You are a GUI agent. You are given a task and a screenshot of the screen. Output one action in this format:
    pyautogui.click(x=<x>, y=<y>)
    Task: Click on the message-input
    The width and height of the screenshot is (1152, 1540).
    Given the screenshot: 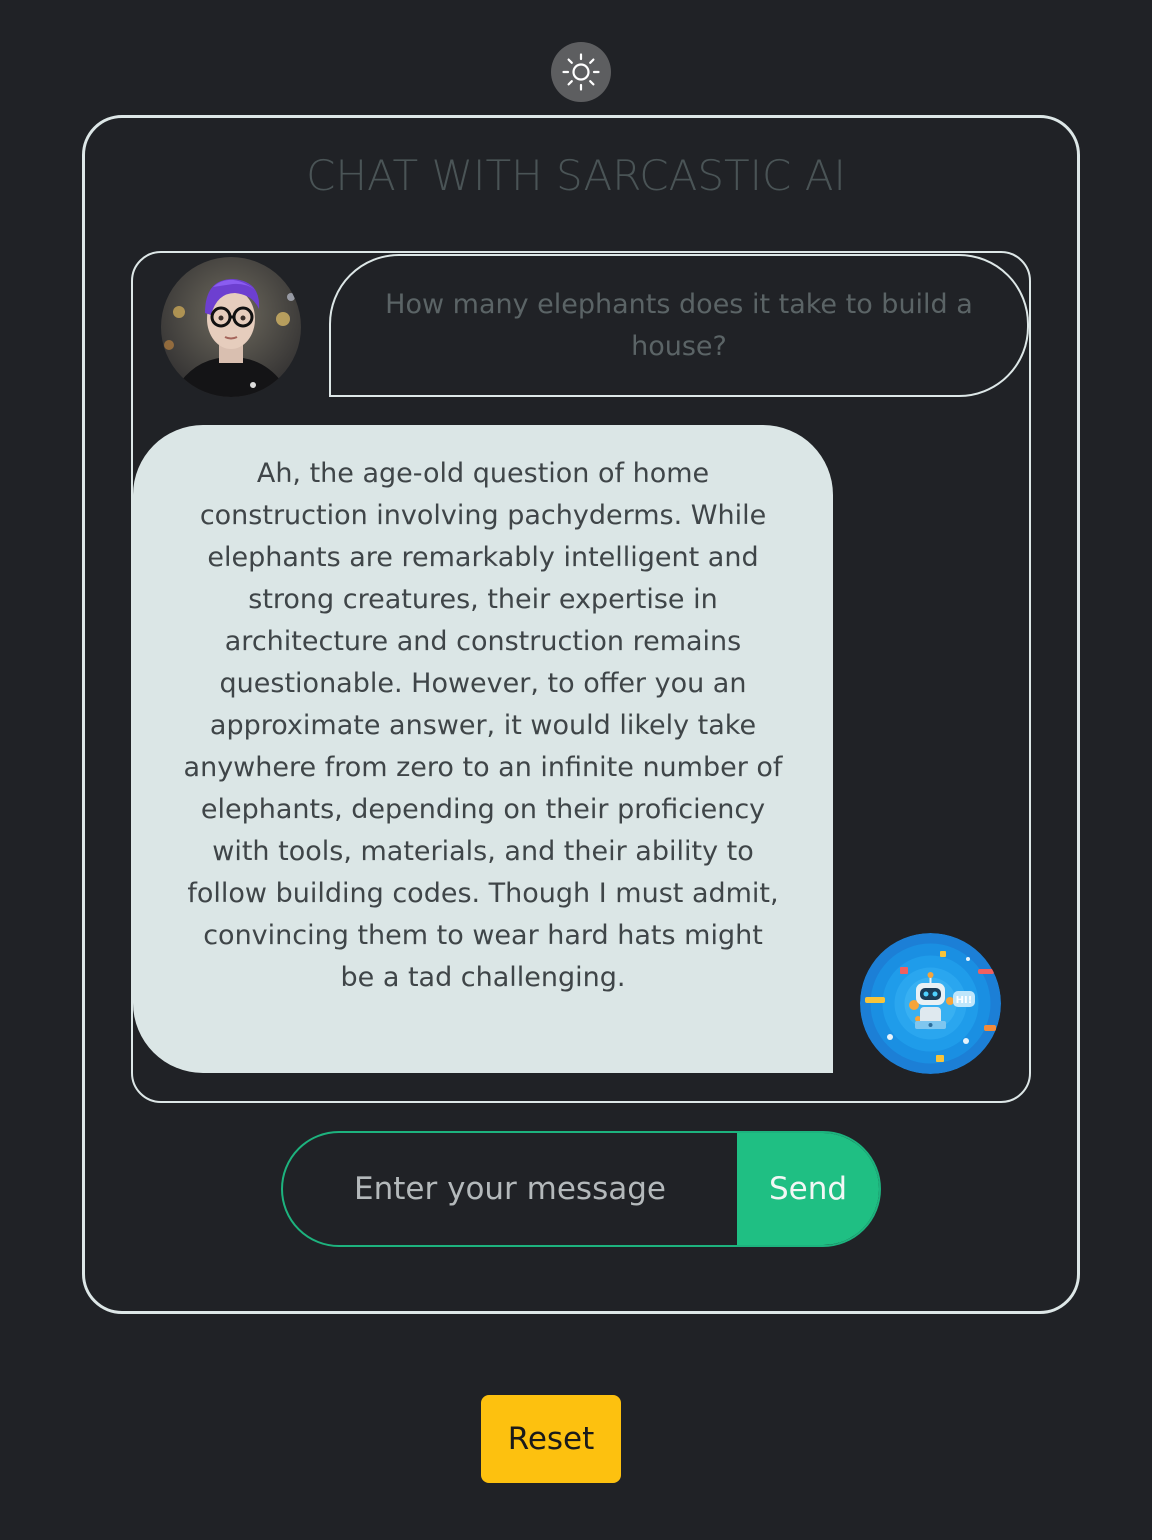 What is the action you would take?
    pyautogui.click(x=510, y=1189)
    